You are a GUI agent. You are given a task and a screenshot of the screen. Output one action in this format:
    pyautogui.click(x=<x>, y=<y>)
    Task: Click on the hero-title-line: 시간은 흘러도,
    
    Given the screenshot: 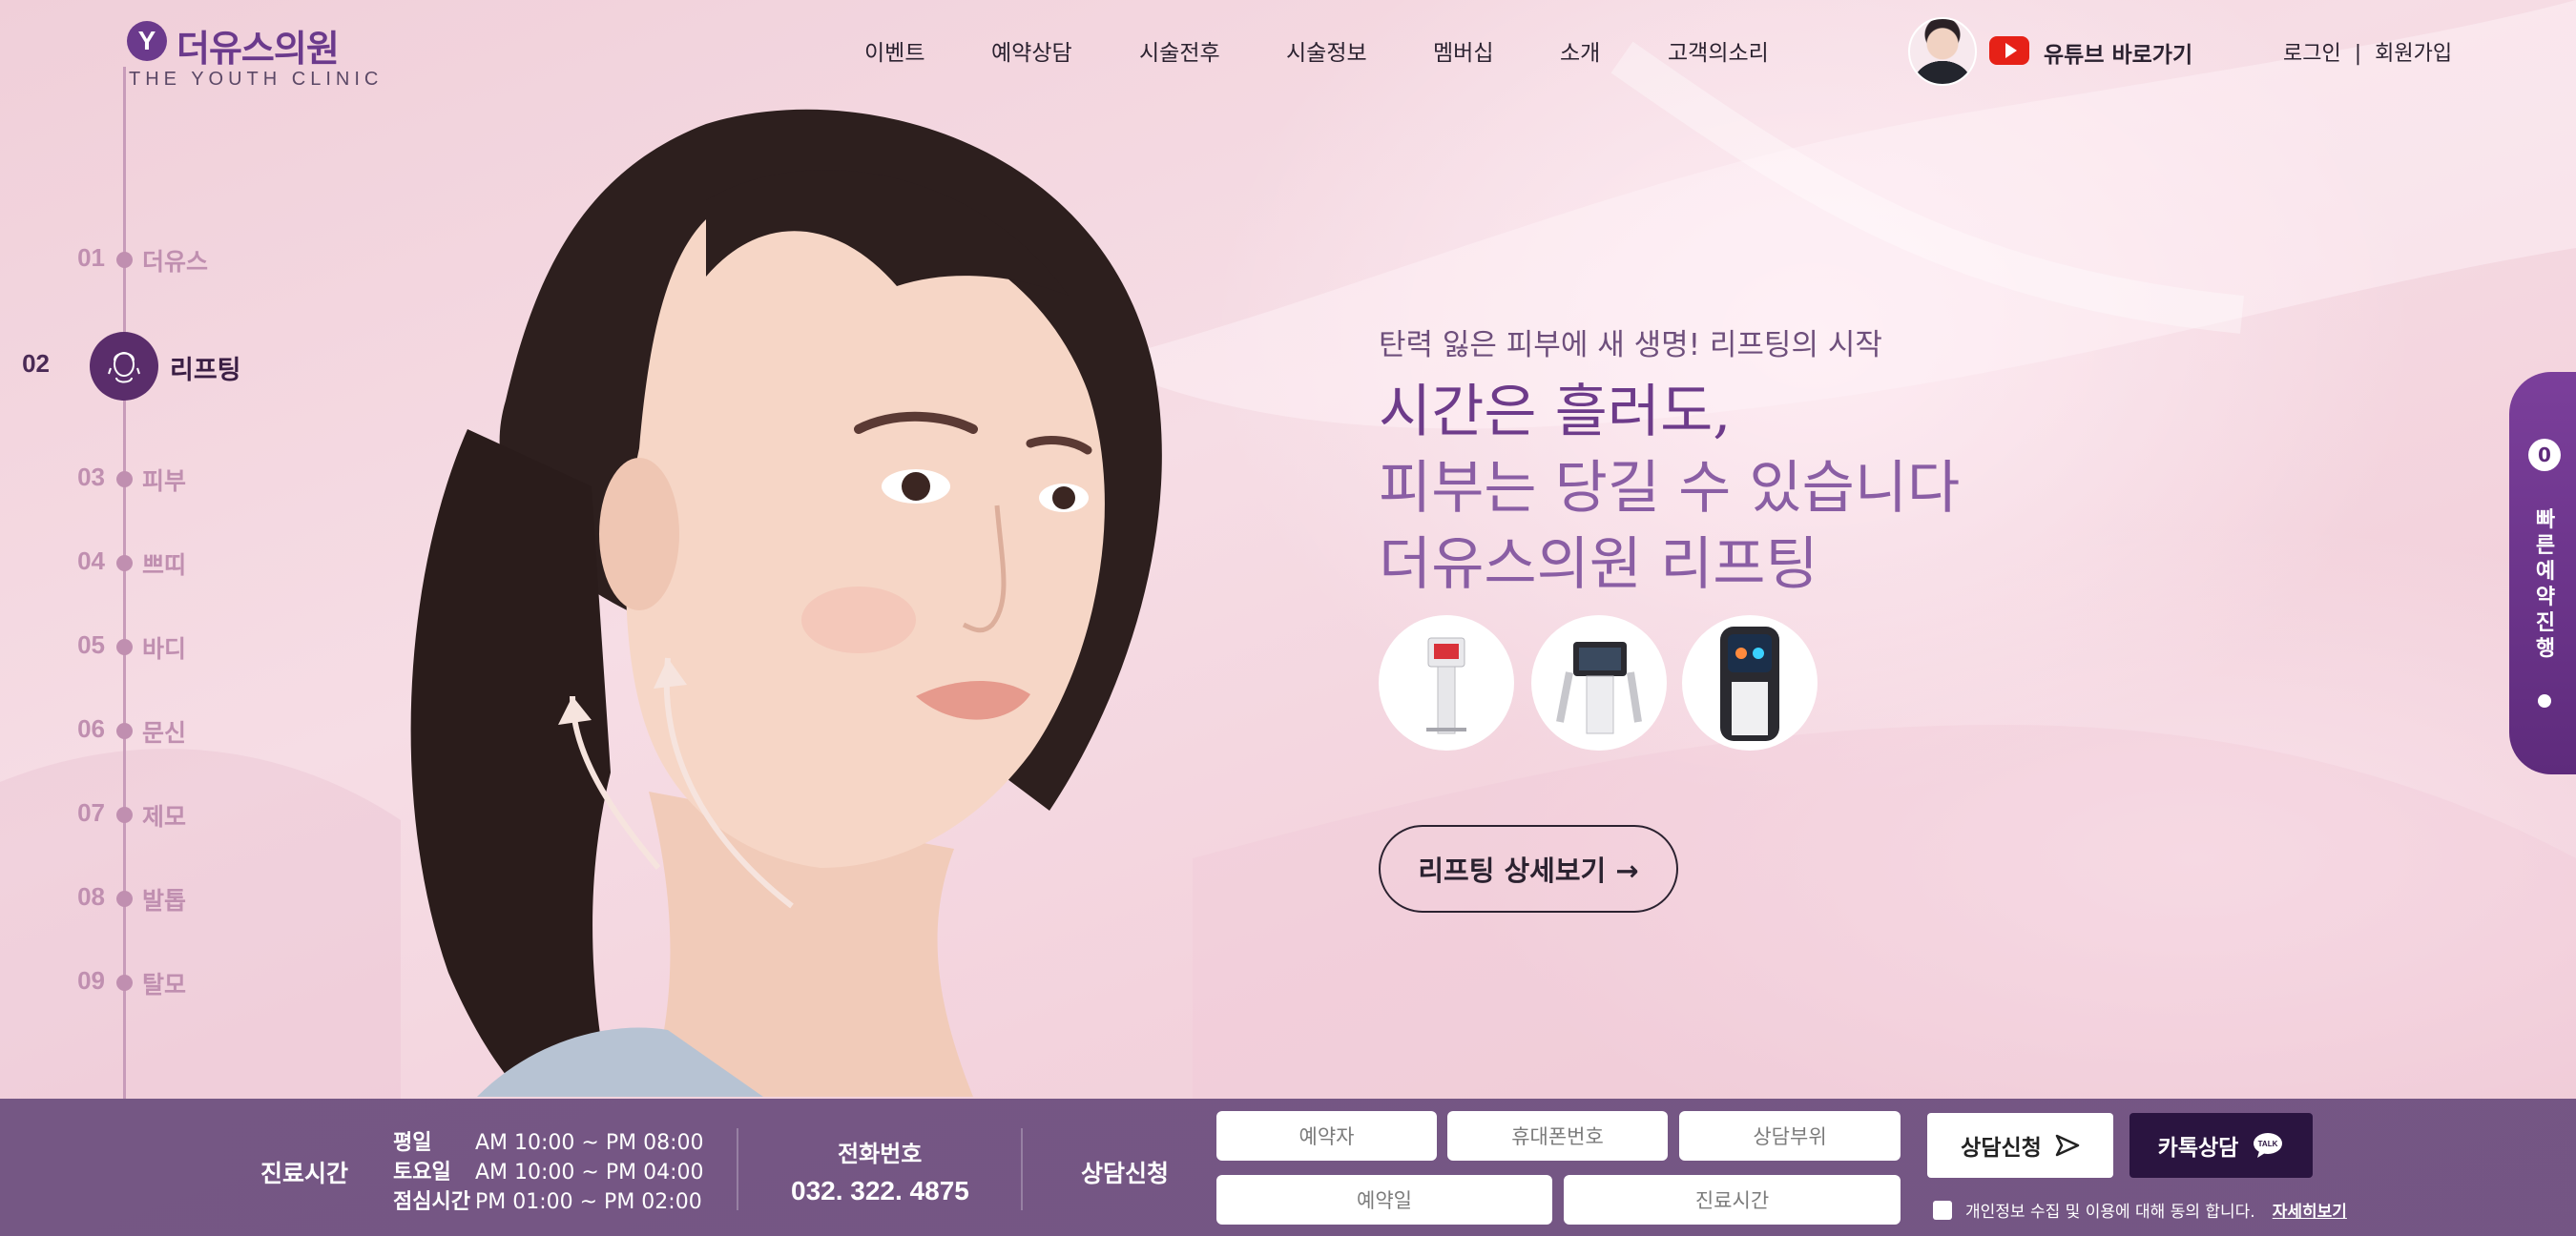 What is the action you would take?
    pyautogui.click(x=1555, y=412)
    